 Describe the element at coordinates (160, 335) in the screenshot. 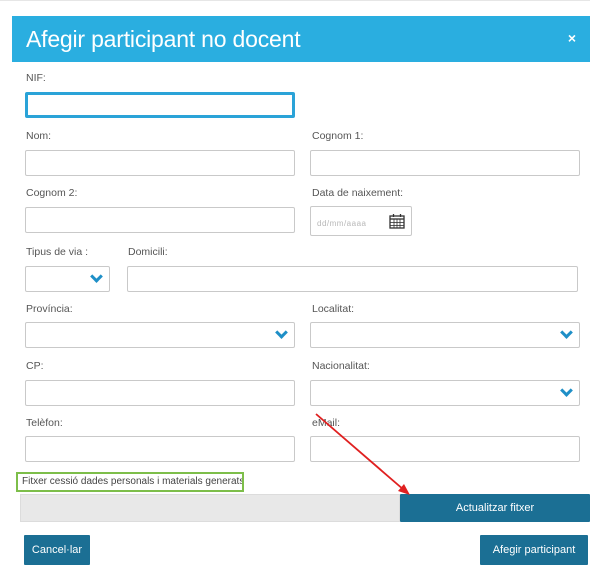

I see `provincia-select` at that location.